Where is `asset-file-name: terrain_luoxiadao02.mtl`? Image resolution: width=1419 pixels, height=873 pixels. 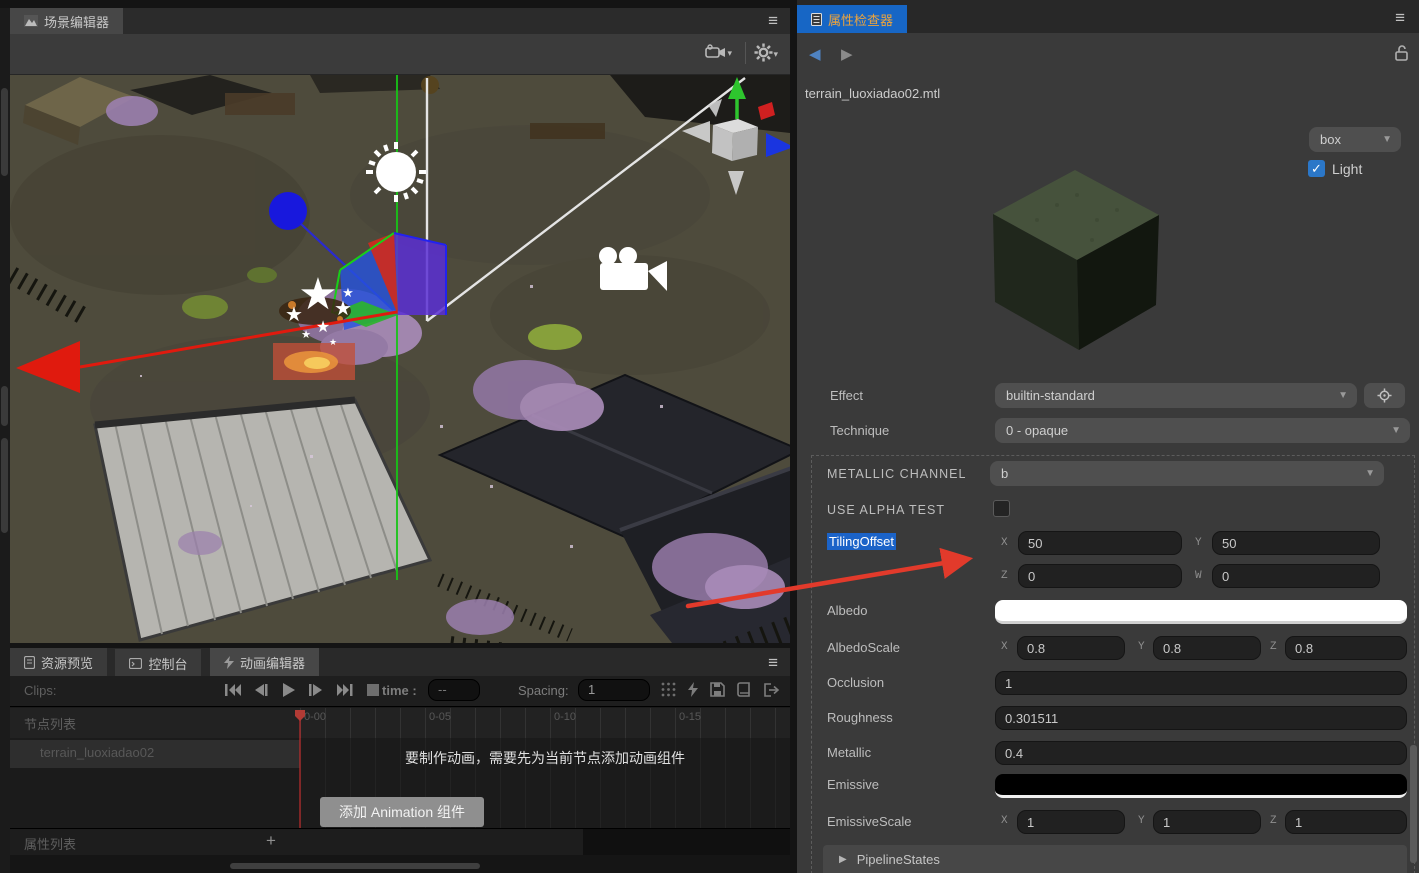 asset-file-name: terrain_luoxiadao02.mtl is located at coordinates (873, 93).